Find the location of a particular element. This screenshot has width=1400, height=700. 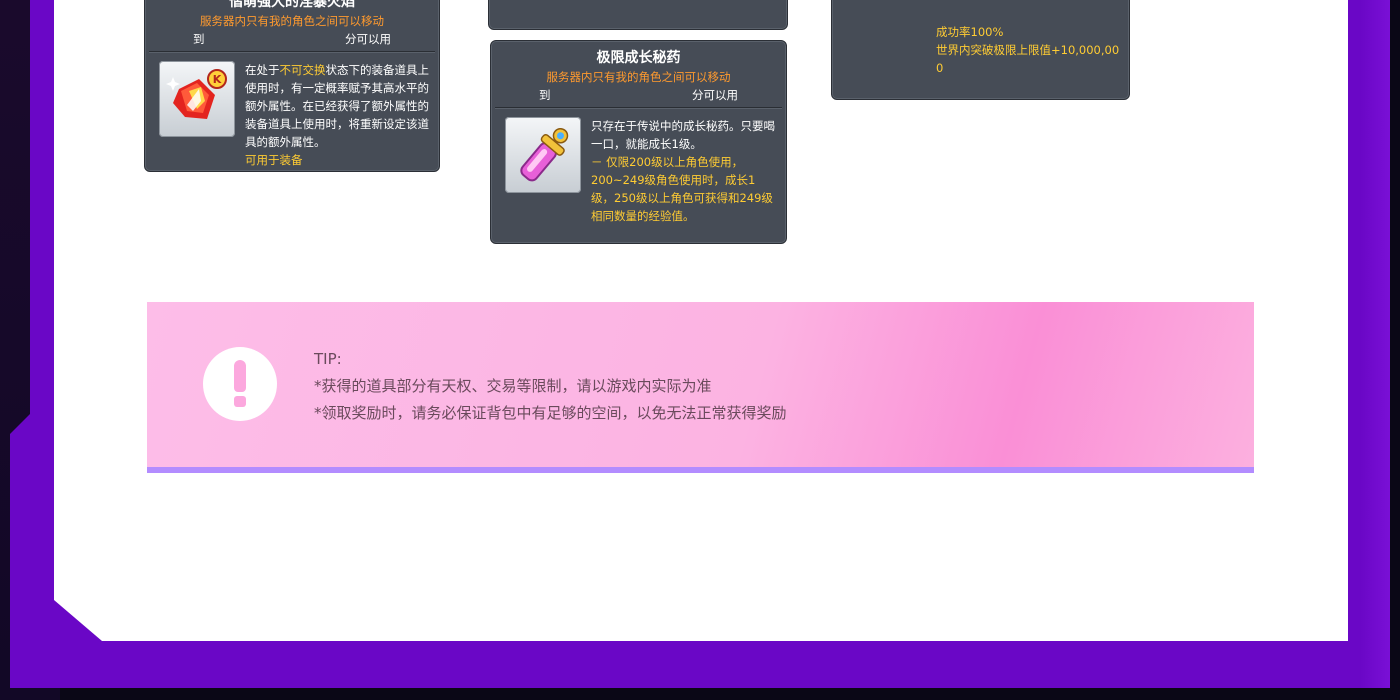

svg-text: K is located at coordinates (217, 79).